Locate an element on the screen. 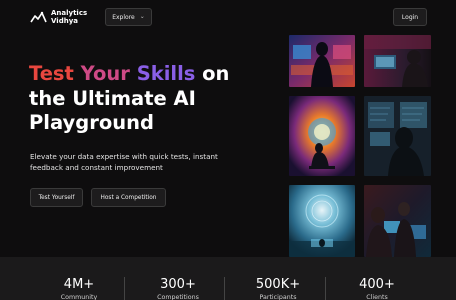 Image resolution: width=456 pixels, height=300 pixels. hero-image-hooded-monitors is located at coordinates (397, 136).